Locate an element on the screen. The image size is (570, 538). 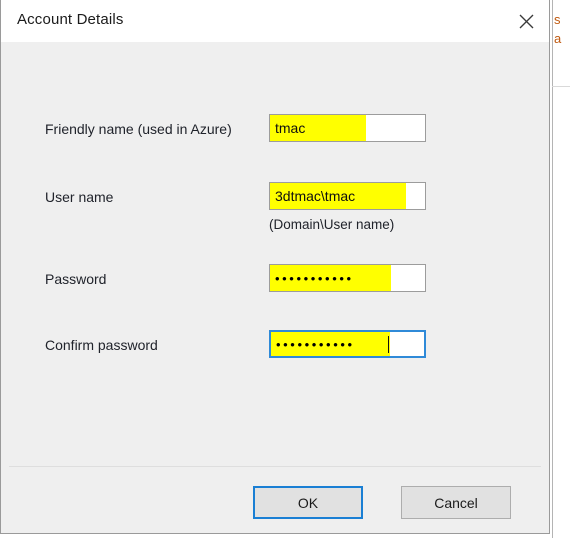
user-name-input: 3dtmac\tmac is located at coordinates (347, 196).